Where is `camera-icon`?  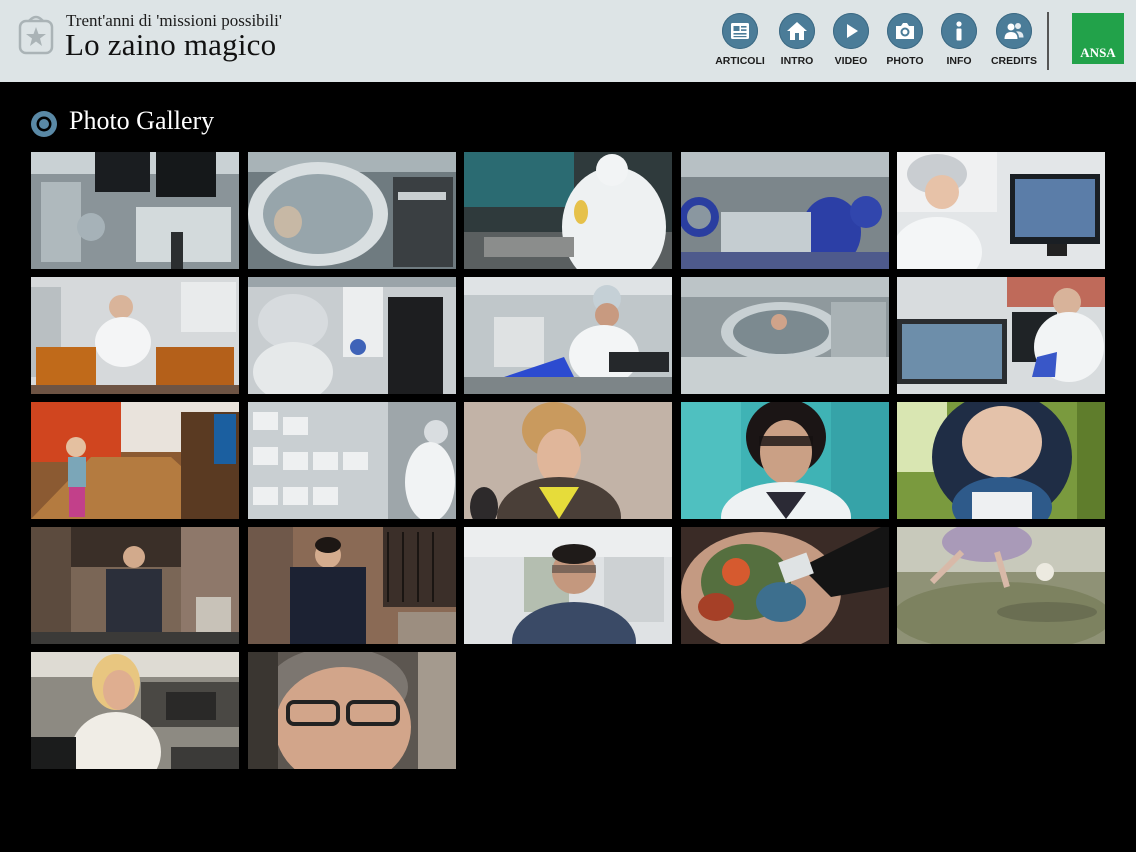 camera-icon is located at coordinates (905, 31).